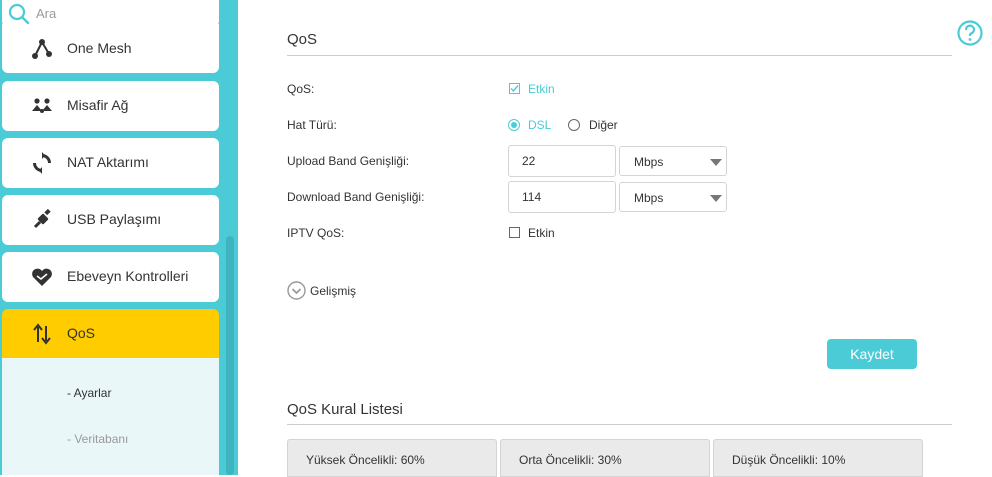 This screenshot has height=477, width=992. I want to click on sidebar-item-one-mesh: One Mesh, so click(110, 48).